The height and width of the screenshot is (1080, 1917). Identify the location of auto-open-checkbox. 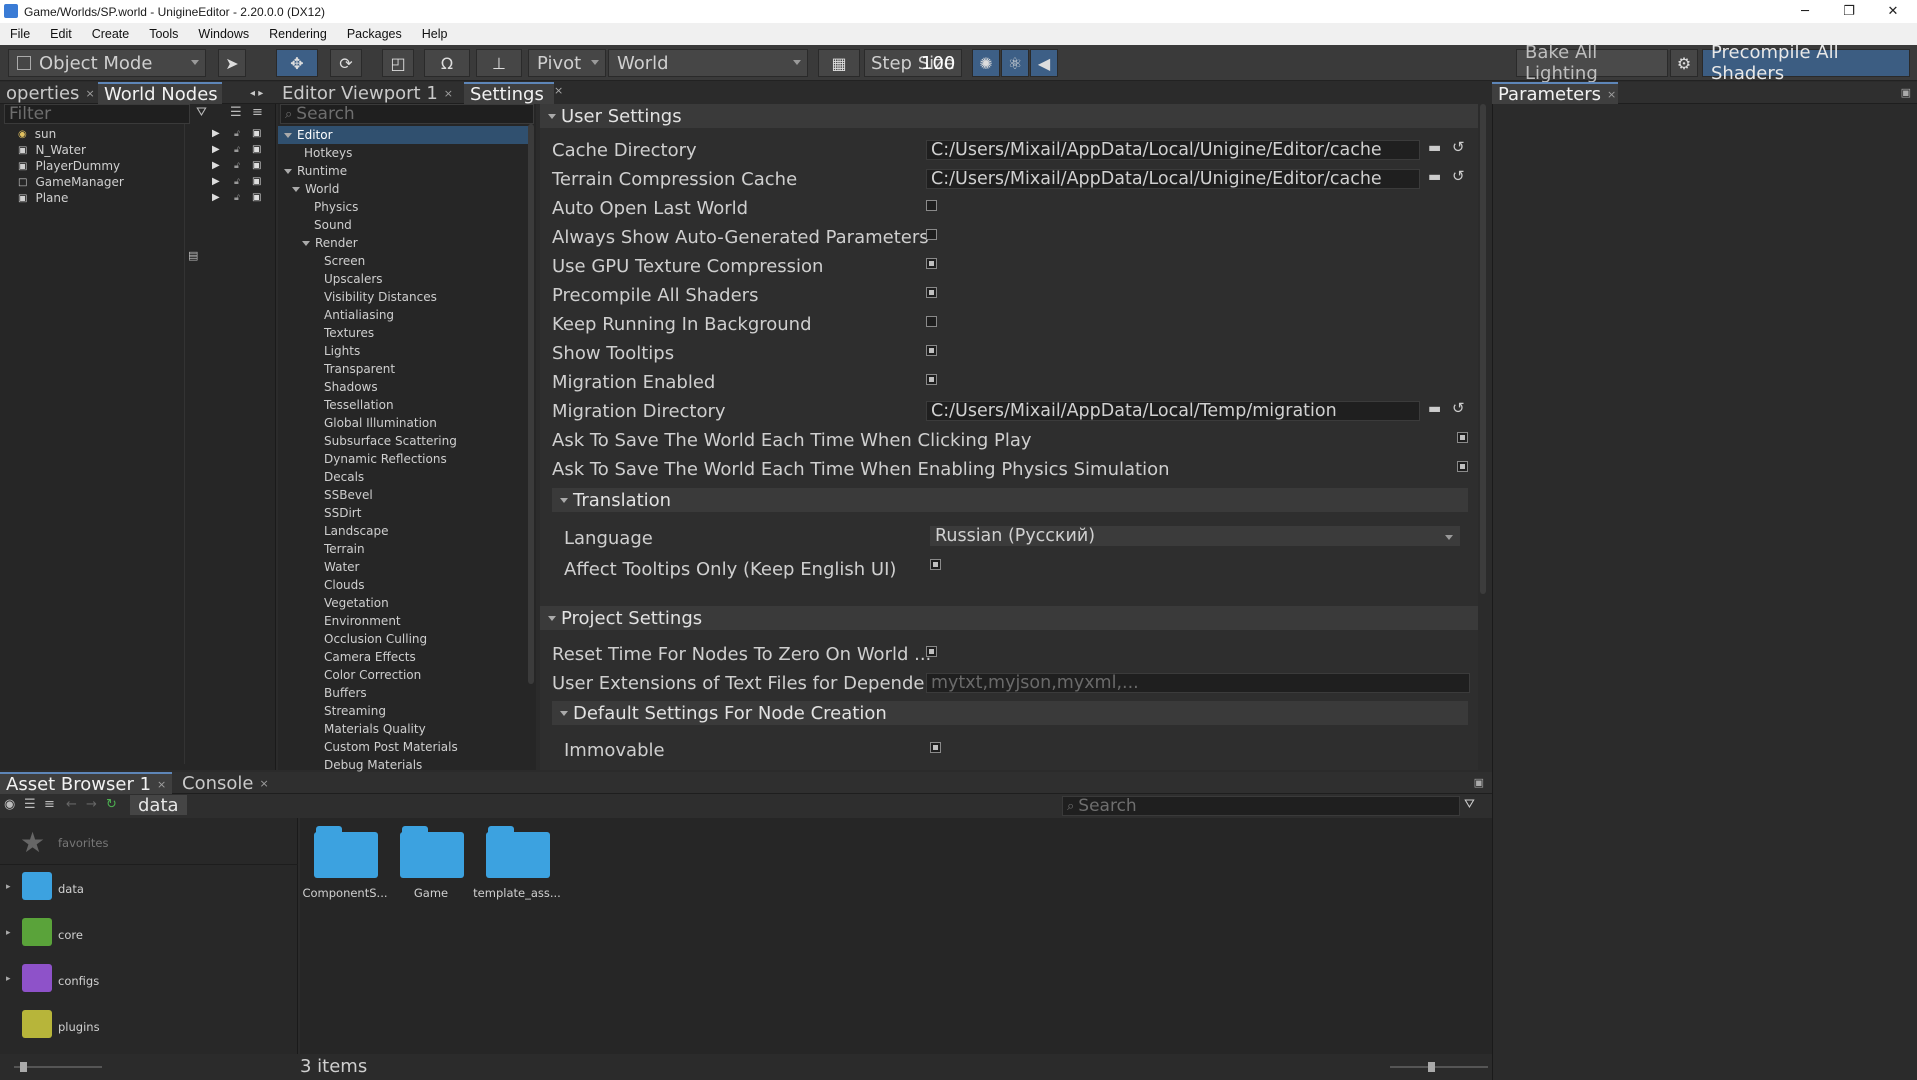
(931, 205).